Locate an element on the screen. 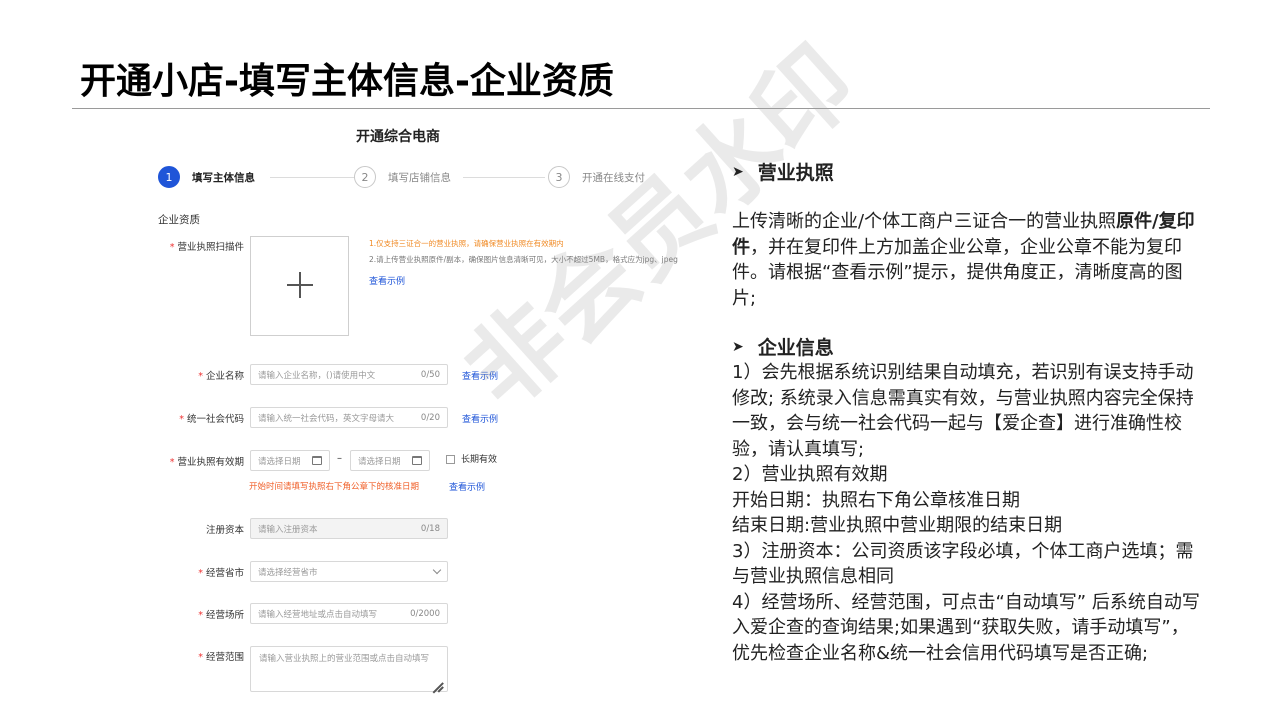 The image size is (1280, 720). scope-placeholder: 请输入营业执照上的营业范围或点击自动填写 is located at coordinates (344, 659).